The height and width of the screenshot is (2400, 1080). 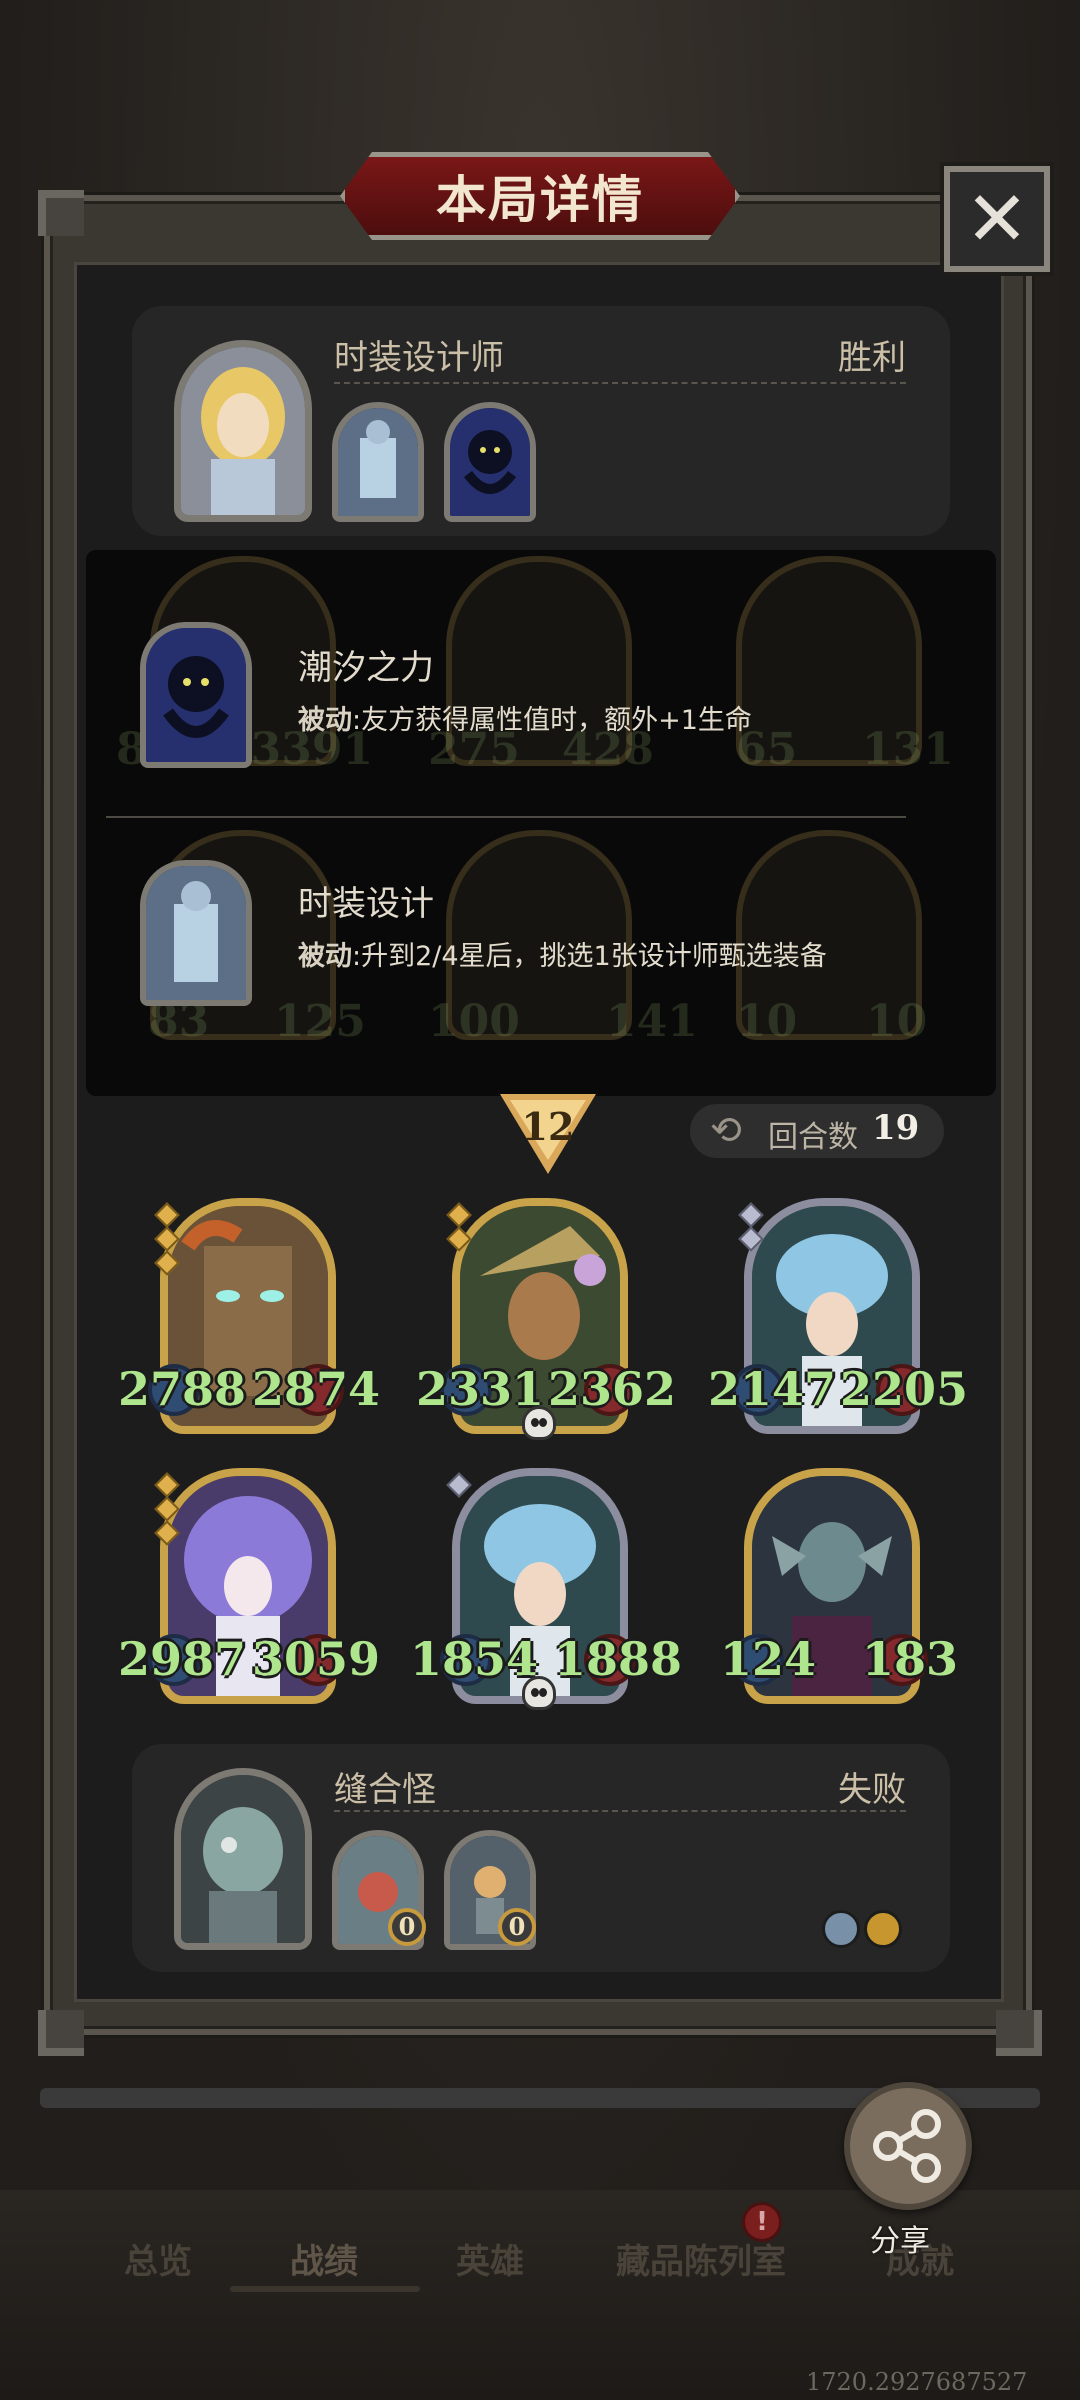 What do you see at coordinates (61, 213) in the screenshot?
I see `panel-corner-tl` at bounding box center [61, 213].